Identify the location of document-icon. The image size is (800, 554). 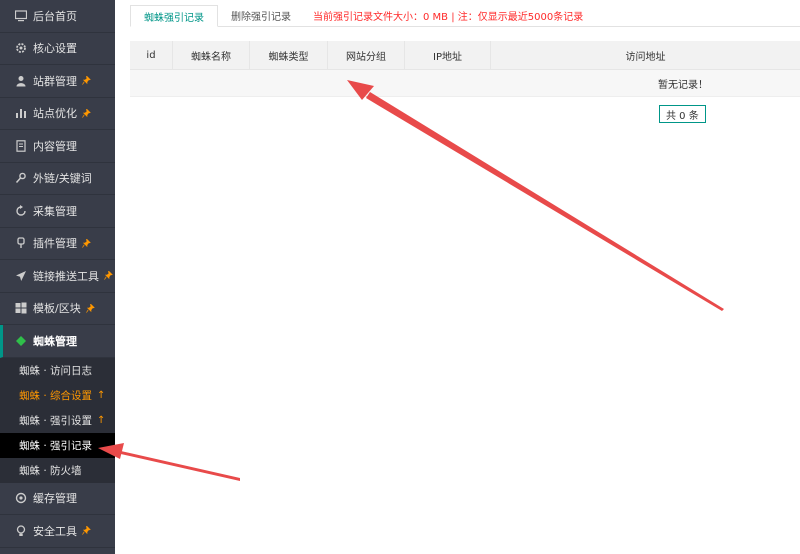
(20, 145).